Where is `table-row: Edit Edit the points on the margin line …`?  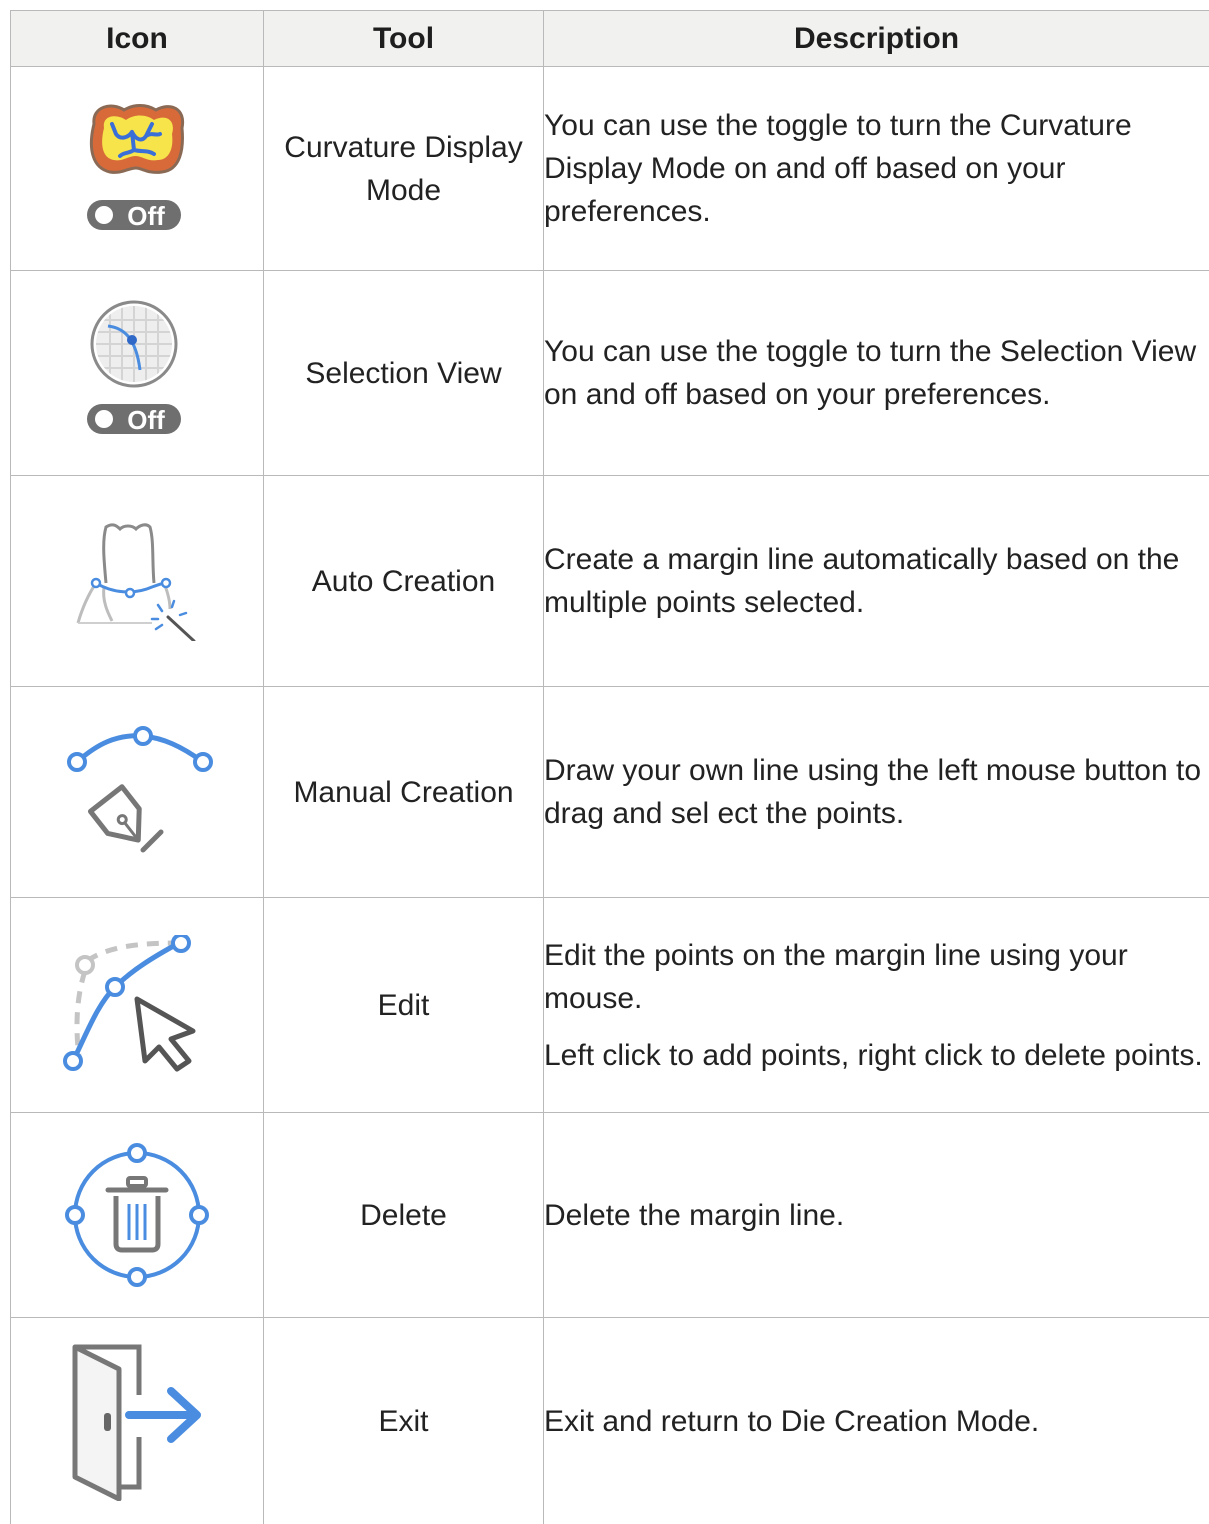
table-row: Edit Edit the points on the margin line … is located at coordinates (610, 1005).